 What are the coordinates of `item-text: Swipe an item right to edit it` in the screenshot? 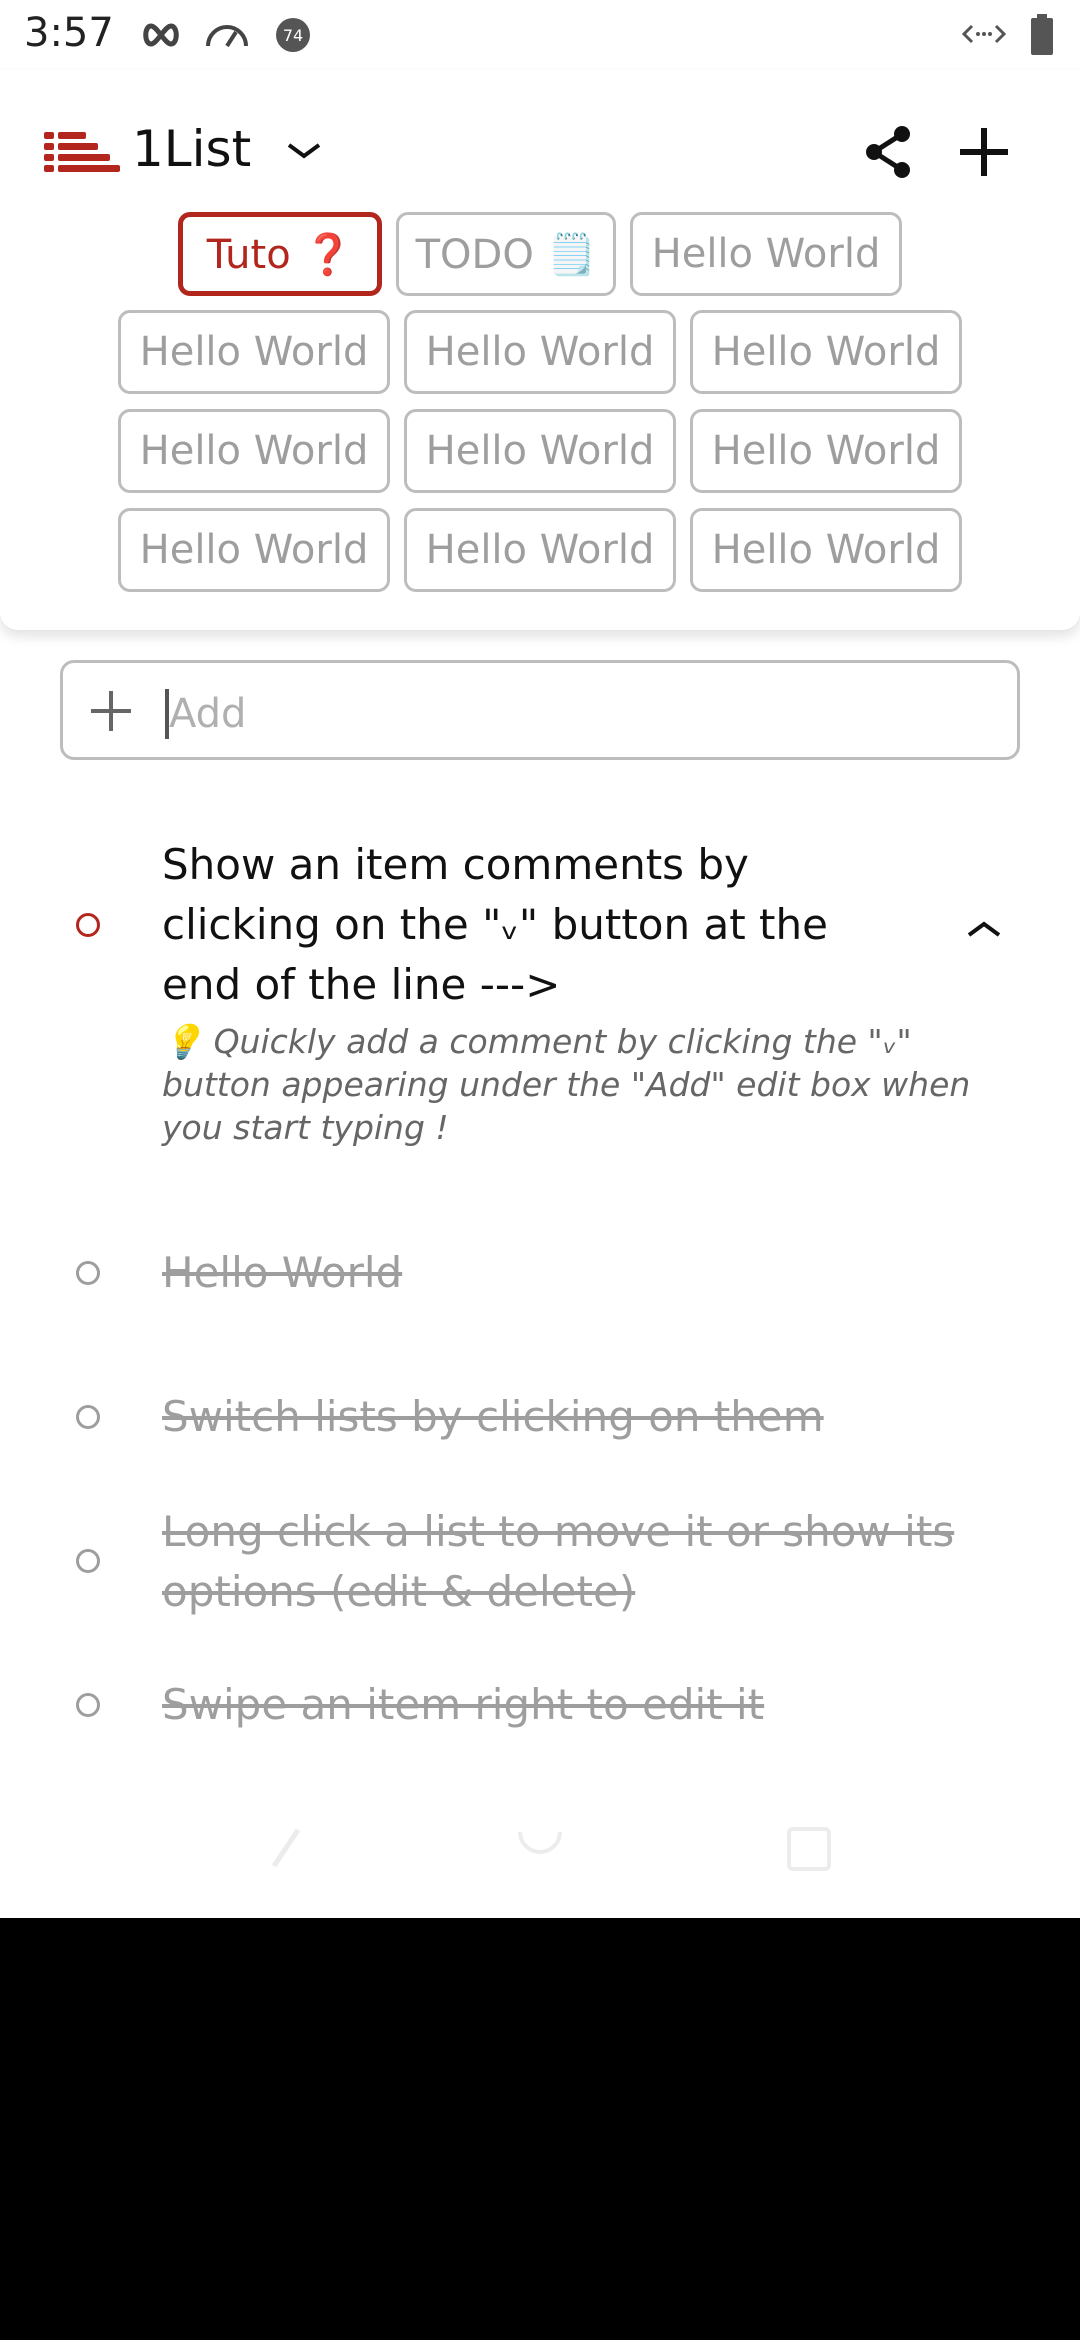 It's located at (463, 1705).